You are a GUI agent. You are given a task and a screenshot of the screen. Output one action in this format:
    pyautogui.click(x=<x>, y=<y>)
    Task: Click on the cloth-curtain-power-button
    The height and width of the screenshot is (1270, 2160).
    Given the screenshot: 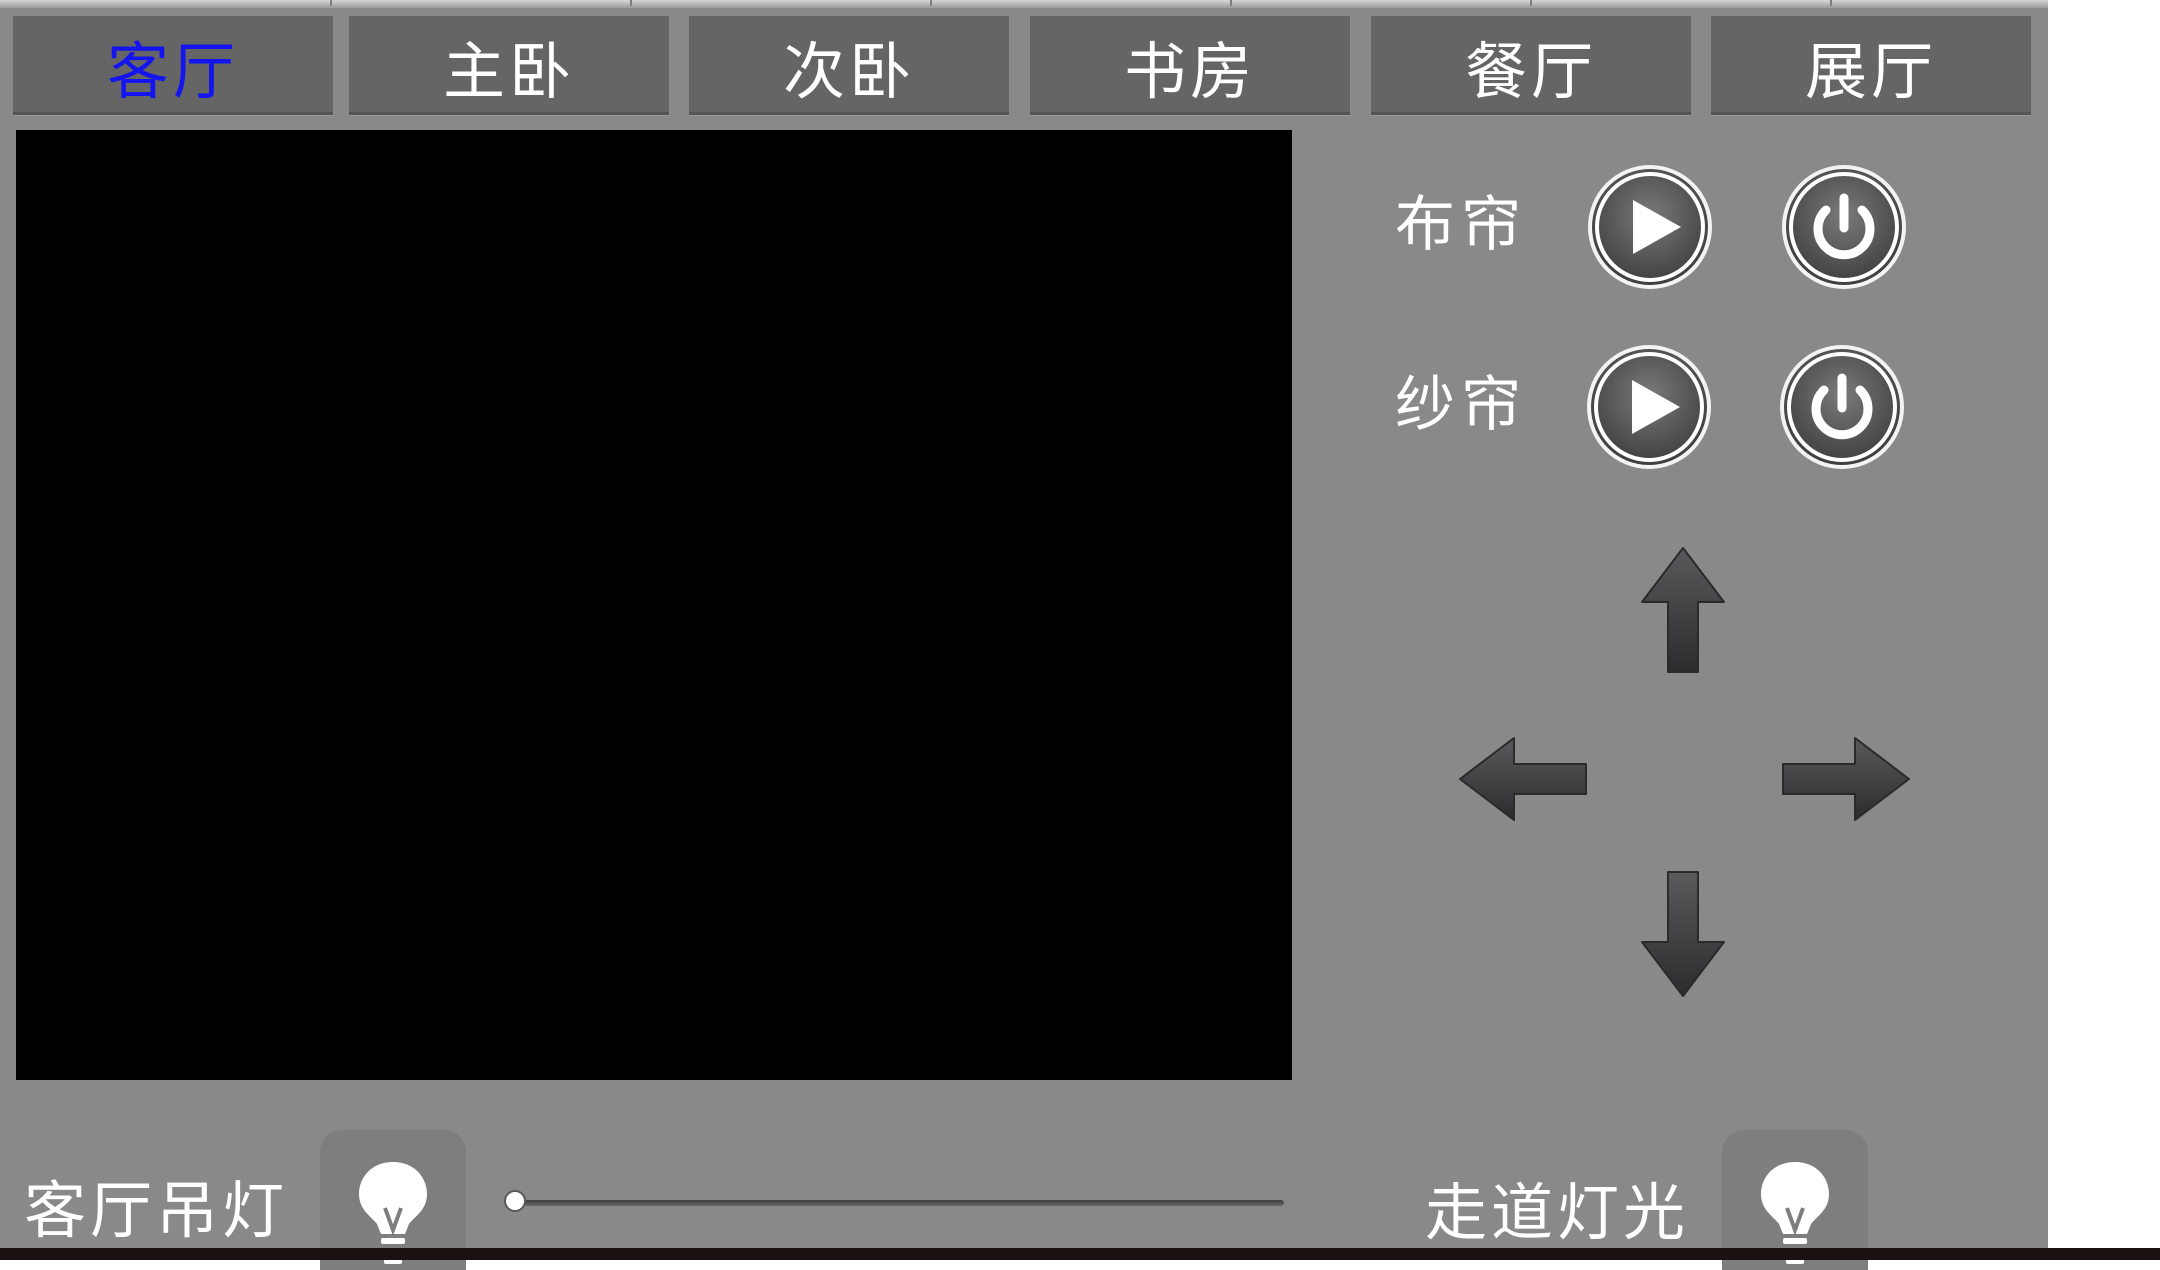 What is the action you would take?
    pyautogui.click(x=1844, y=227)
    